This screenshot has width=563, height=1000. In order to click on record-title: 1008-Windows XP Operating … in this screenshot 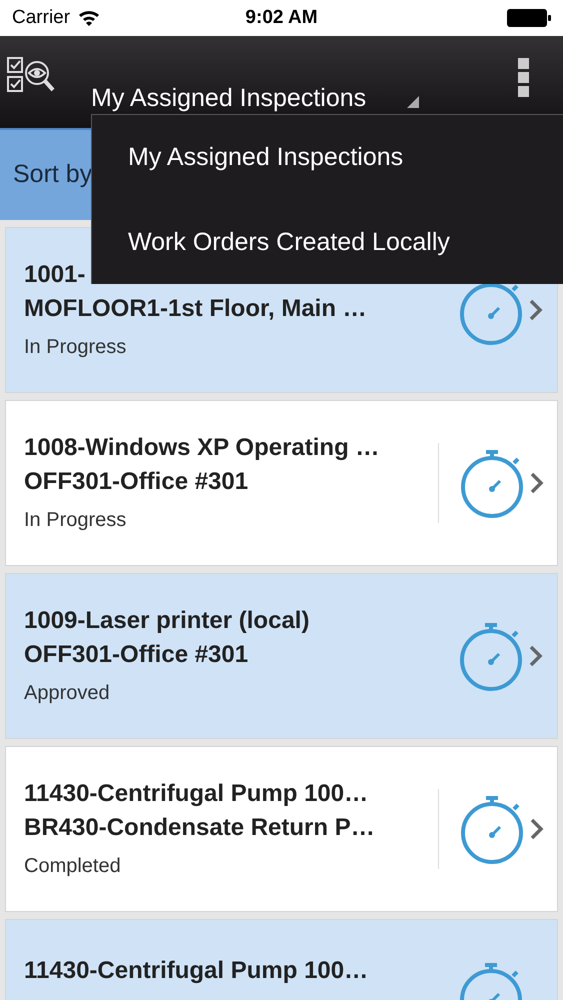, I will do `click(202, 448)`.